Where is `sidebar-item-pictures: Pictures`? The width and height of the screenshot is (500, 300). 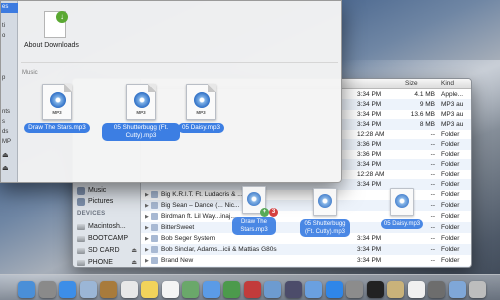
sidebar-item-pictures: Pictures is located at coordinates (108, 201).